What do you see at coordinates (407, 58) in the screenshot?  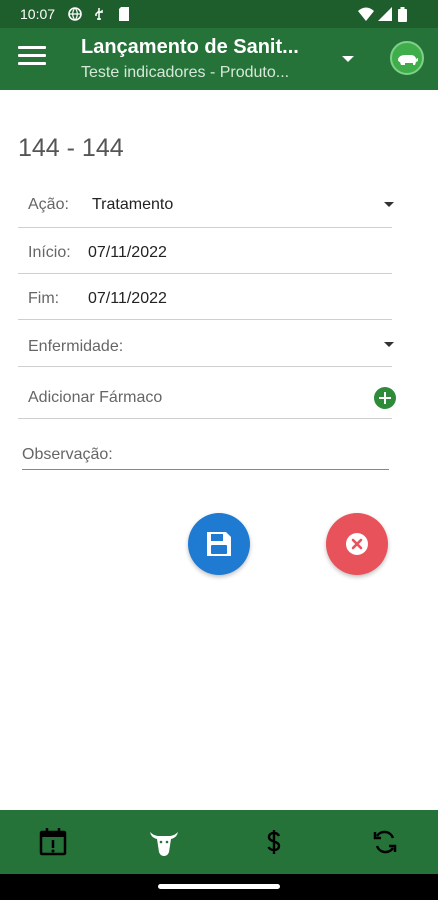 I see `cow-avatar-icon` at bounding box center [407, 58].